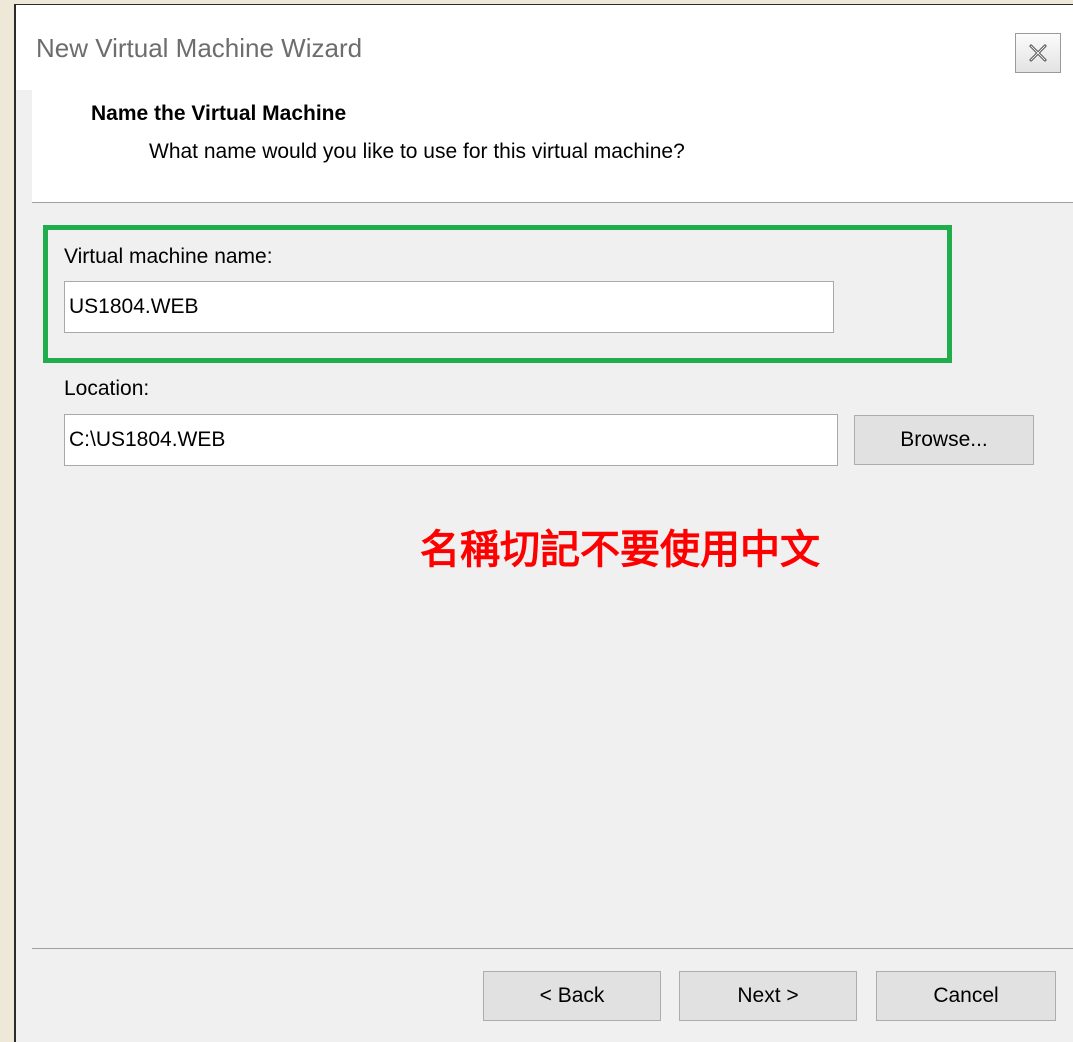 This screenshot has width=1073, height=1042. What do you see at coordinates (199, 48) in the screenshot?
I see `window-title: New Virtual Machine Wizard` at bounding box center [199, 48].